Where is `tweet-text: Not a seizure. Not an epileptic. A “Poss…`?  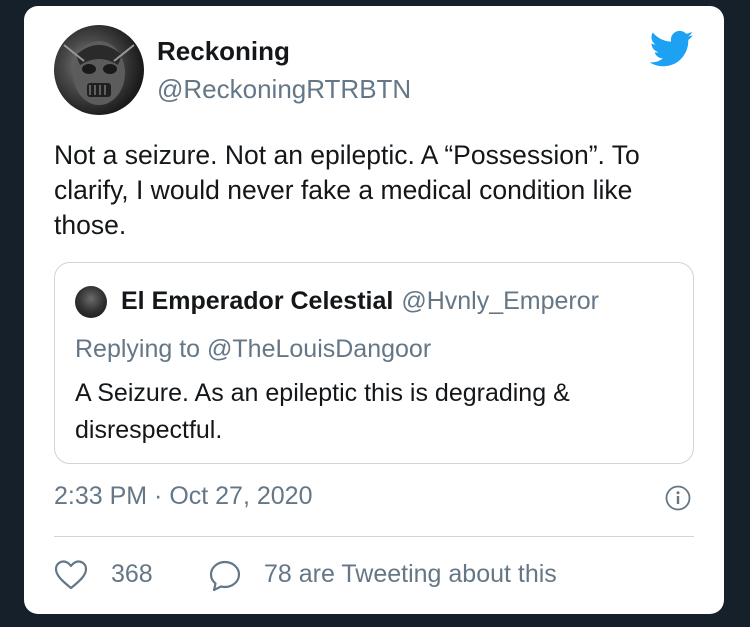
tweet-text: Not a seizure. Not an epileptic. A “Poss… is located at coordinates (347, 190).